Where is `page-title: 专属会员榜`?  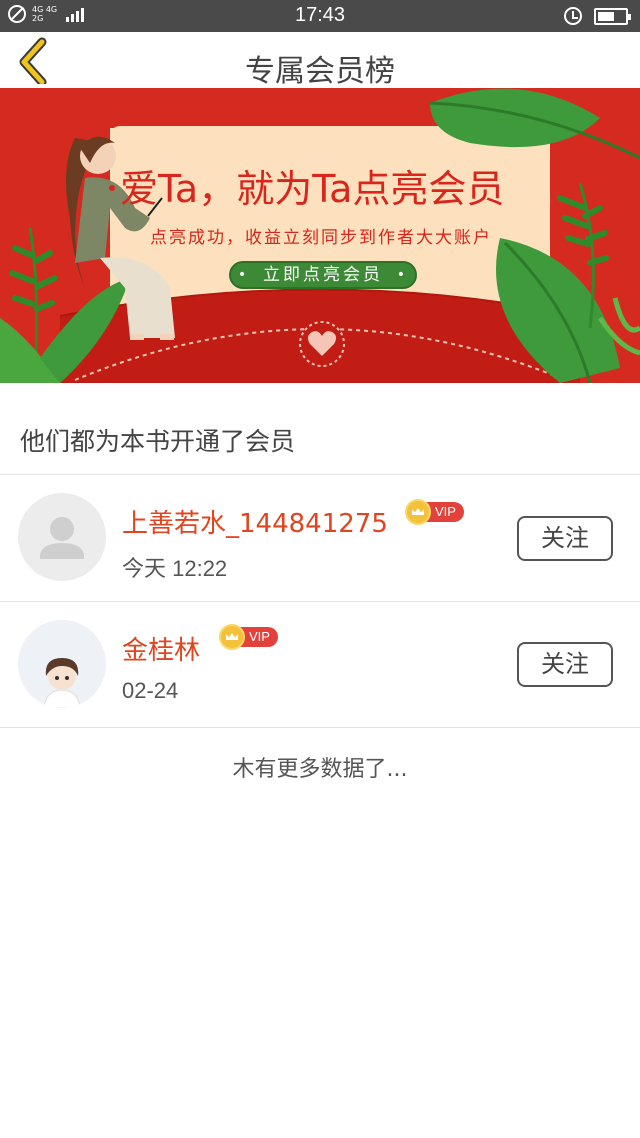 page-title: 专属会员榜 is located at coordinates (320, 71).